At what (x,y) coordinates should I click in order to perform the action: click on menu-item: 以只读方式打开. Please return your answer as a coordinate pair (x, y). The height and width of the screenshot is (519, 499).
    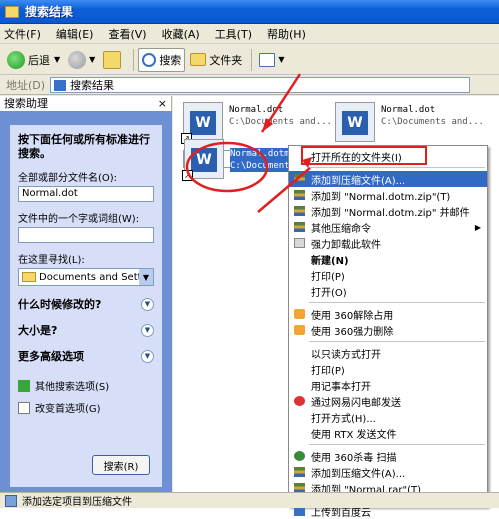
    Looking at the image, I should click on (388, 353).